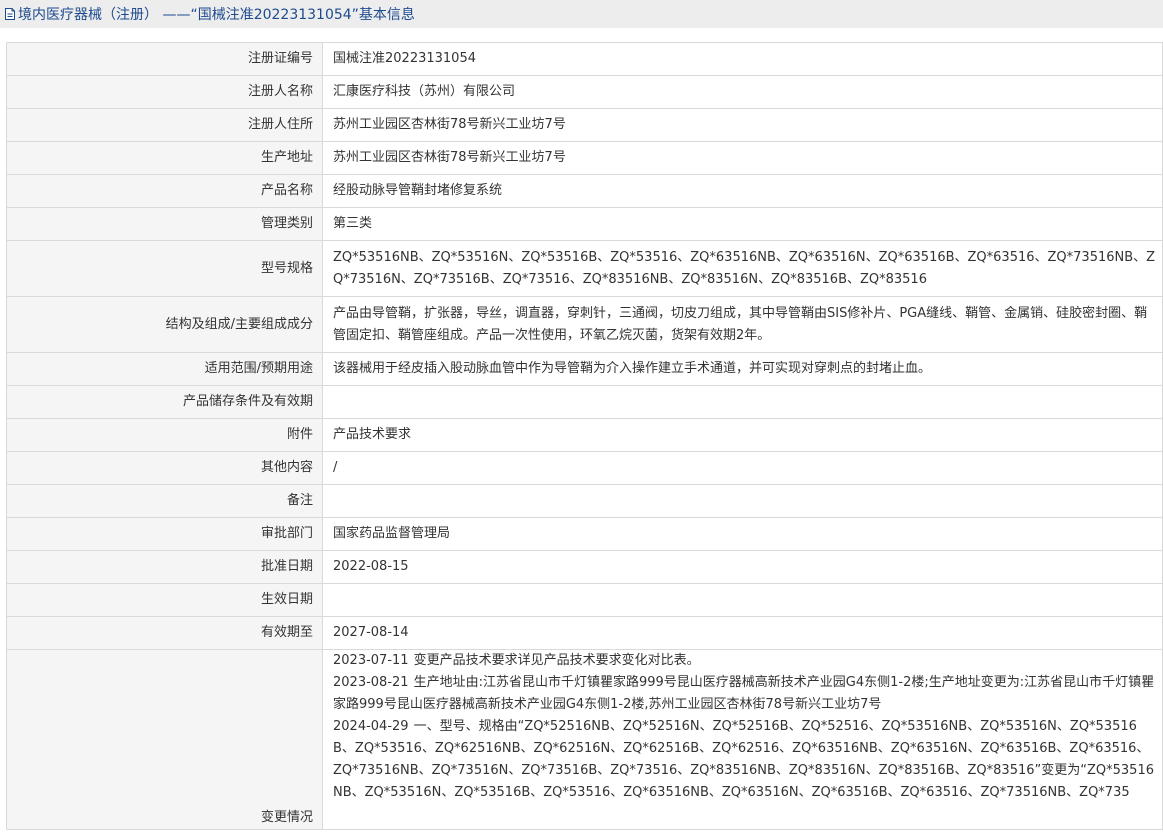 The height and width of the screenshot is (836, 1163). I want to click on change-date: 2023-08-21, so click(371, 682).